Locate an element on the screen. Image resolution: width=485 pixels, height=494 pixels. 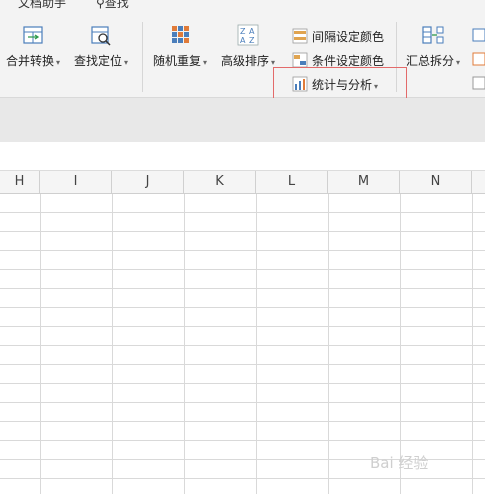
find-locate-button: 查找定位 ▾ is located at coordinates (101, 52).